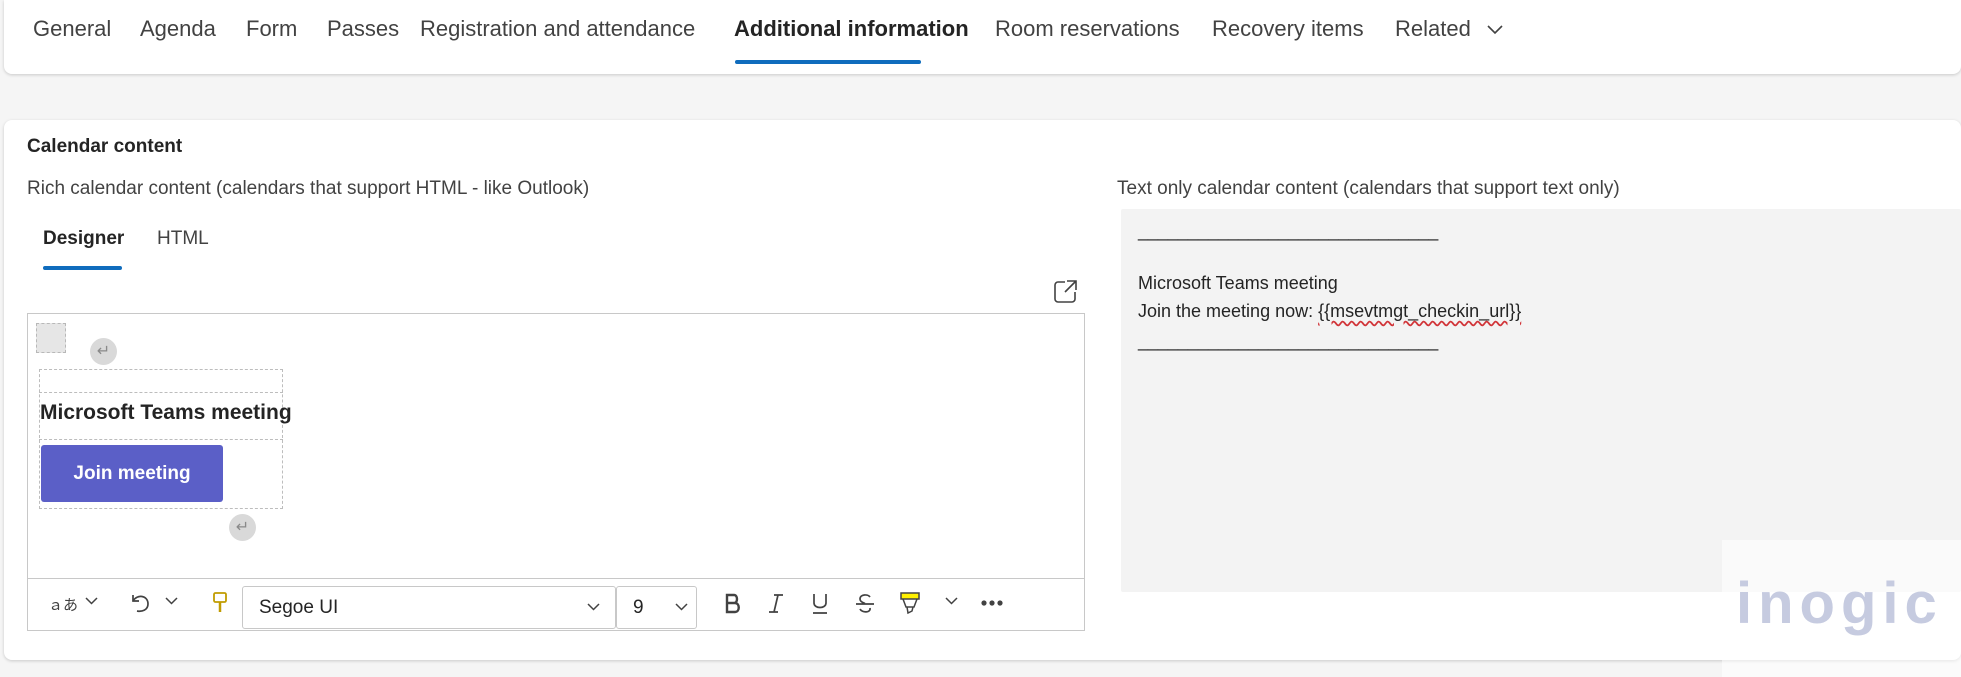 This screenshot has height=677, width=1961. What do you see at coordinates (429, 607) in the screenshot?
I see `font-family-select: Segoe UI` at bounding box center [429, 607].